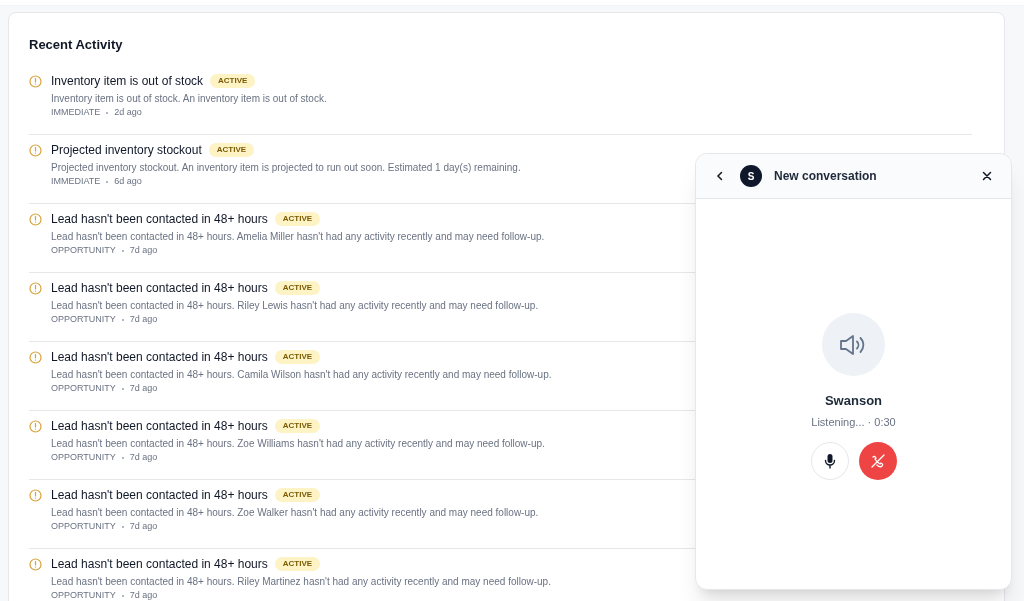 The width and height of the screenshot is (1024, 601). I want to click on card-title: Recent Activity, so click(76, 45).